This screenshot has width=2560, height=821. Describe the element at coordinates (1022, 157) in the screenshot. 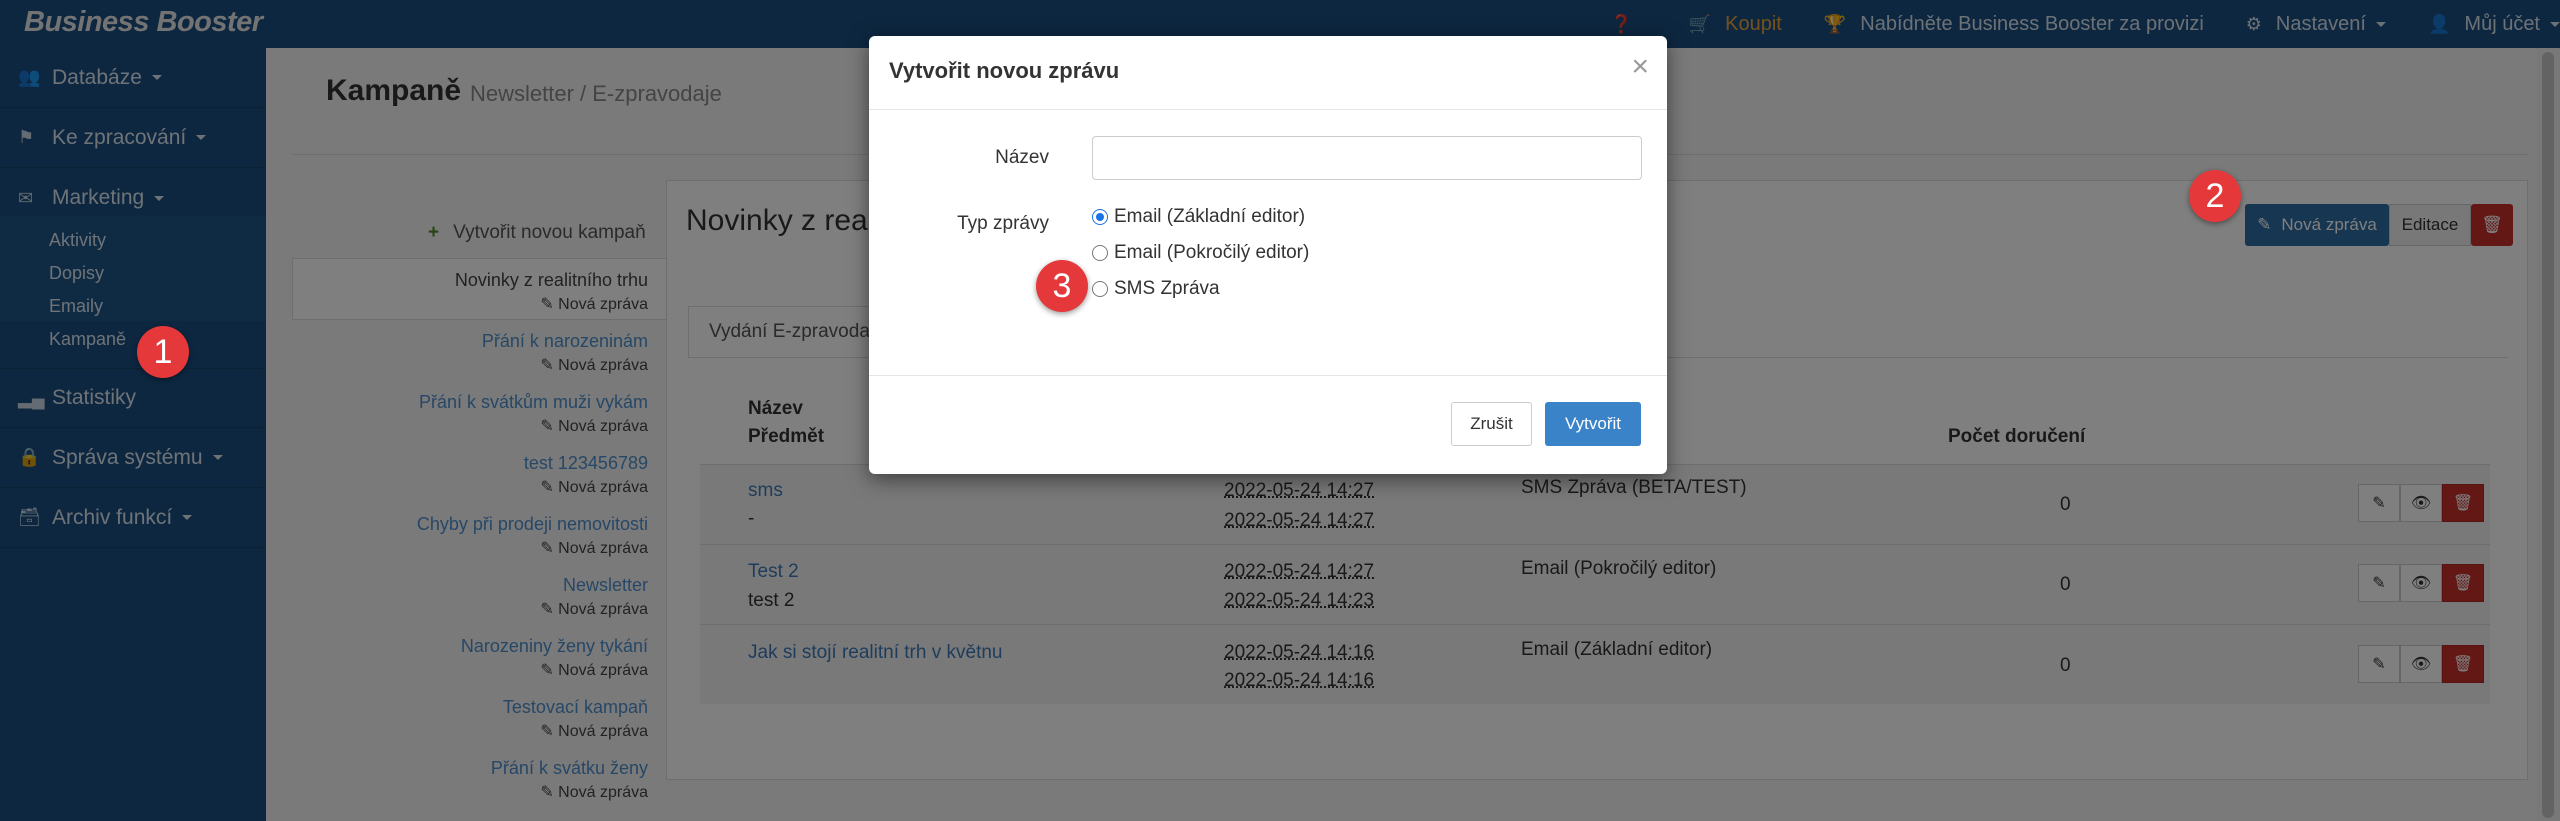

I see `name-label: Název` at that location.